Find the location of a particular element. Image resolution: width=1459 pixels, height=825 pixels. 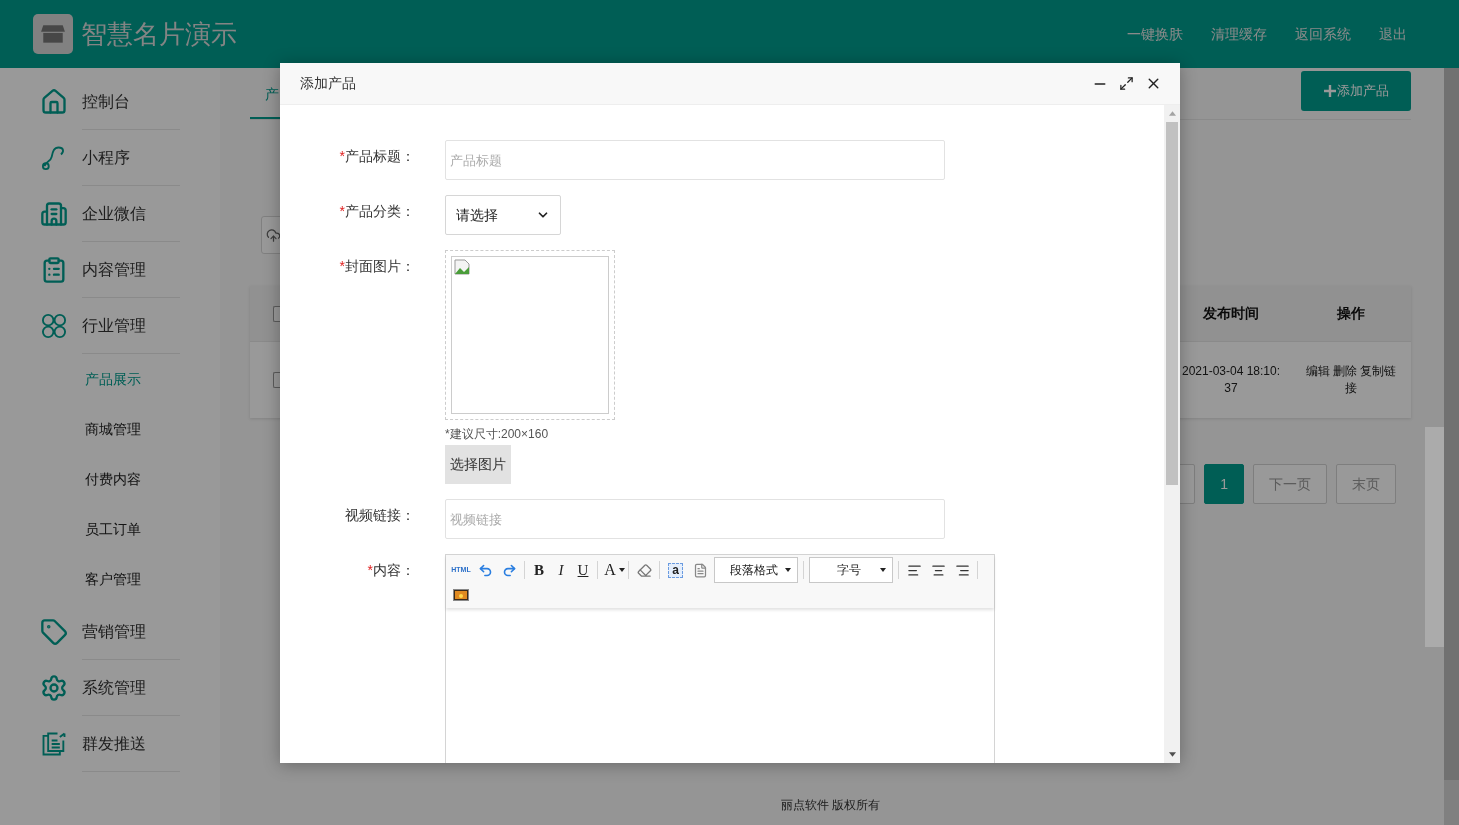

select-field: 请选择 is located at coordinates (503, 215).